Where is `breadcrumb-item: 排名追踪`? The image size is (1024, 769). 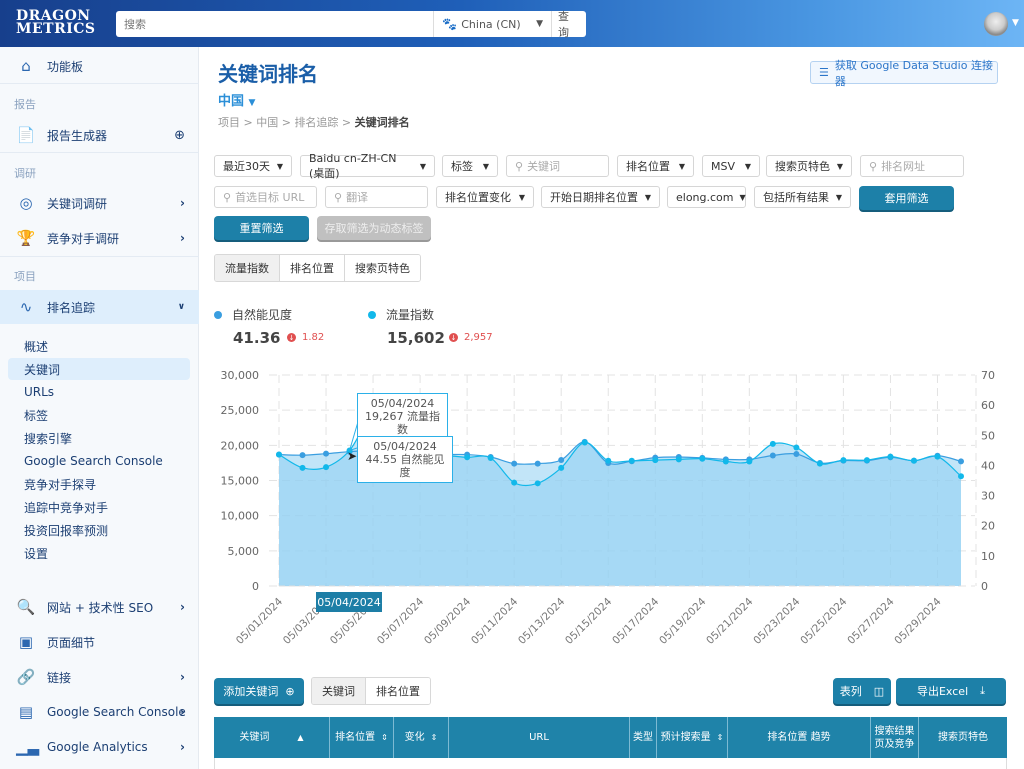 breadcrumb-item: 排名追踪 is located at coordinates (316, 122).